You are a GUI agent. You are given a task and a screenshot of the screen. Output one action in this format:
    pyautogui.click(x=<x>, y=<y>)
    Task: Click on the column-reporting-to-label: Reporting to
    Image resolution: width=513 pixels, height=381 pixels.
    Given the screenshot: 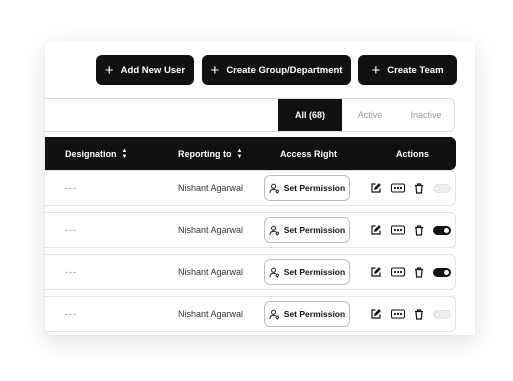 What is the action you would take?
    pyautogui.click(x=205, y=153)
    